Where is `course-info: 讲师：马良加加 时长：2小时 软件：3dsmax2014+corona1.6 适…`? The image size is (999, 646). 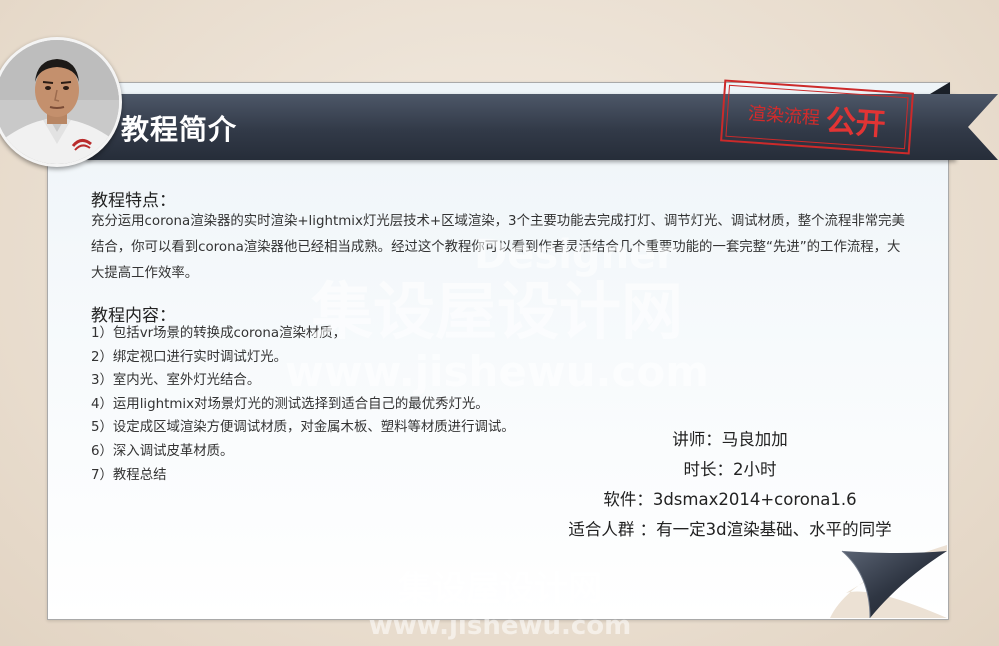
course-info: 讲师：马良加加 时长：2小时 软件：3dsmax2014+corona1.6 适… is located at coordinates (730, 485).